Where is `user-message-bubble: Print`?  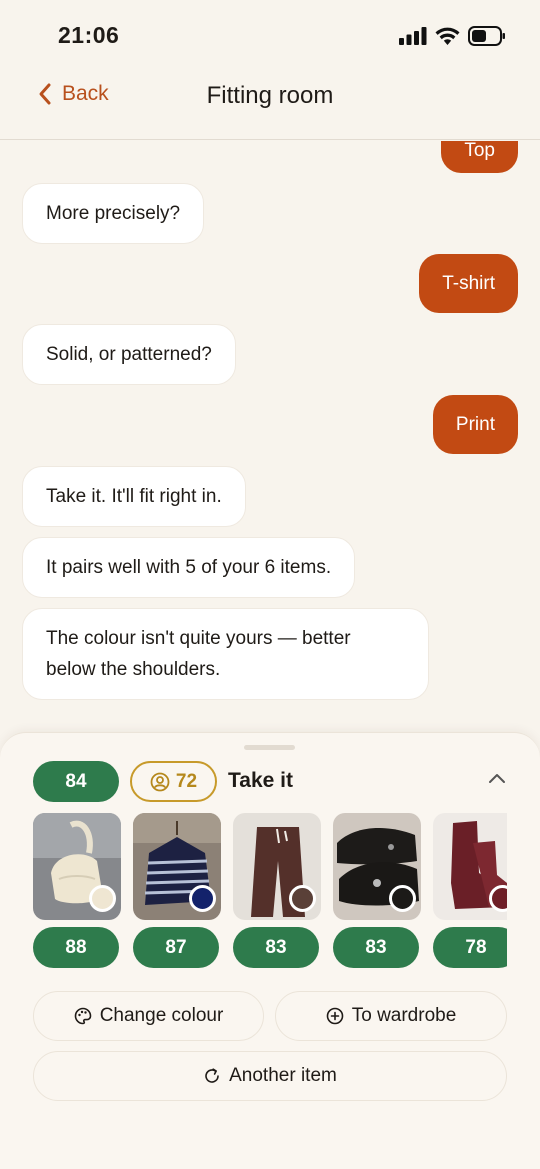 user-message-bubble: Print is located at coordinates (475, 424).